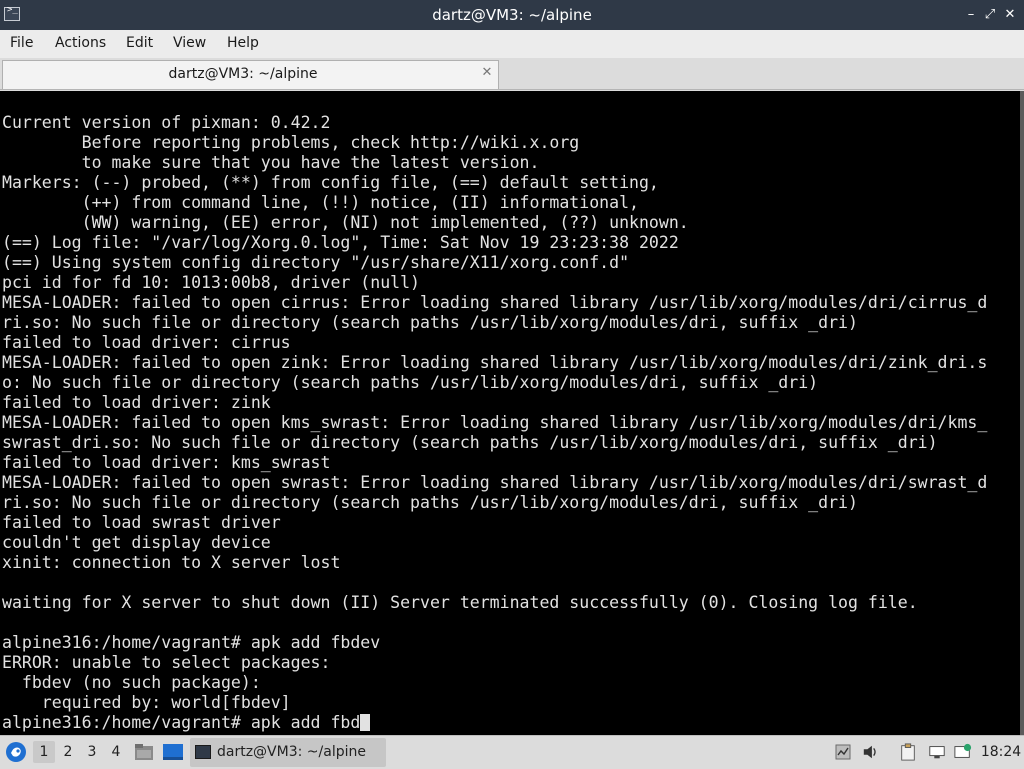 Image resolution: width=1024 pixels, height=769 pixels. What do you see at coordinates (166, 662) in the screenshot?
I see `terminal-line: ERROR: unable to select packages:` at bounding box center [166, 662].